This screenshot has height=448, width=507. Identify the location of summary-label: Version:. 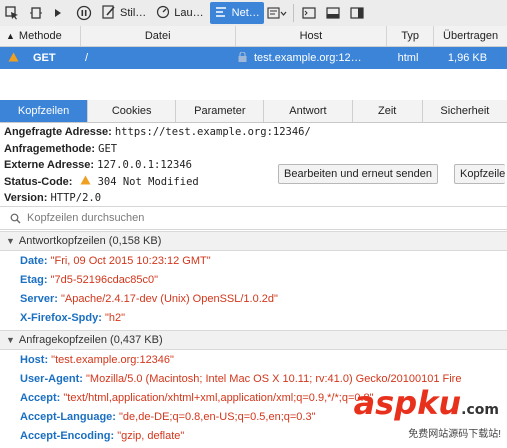
(26, 198).